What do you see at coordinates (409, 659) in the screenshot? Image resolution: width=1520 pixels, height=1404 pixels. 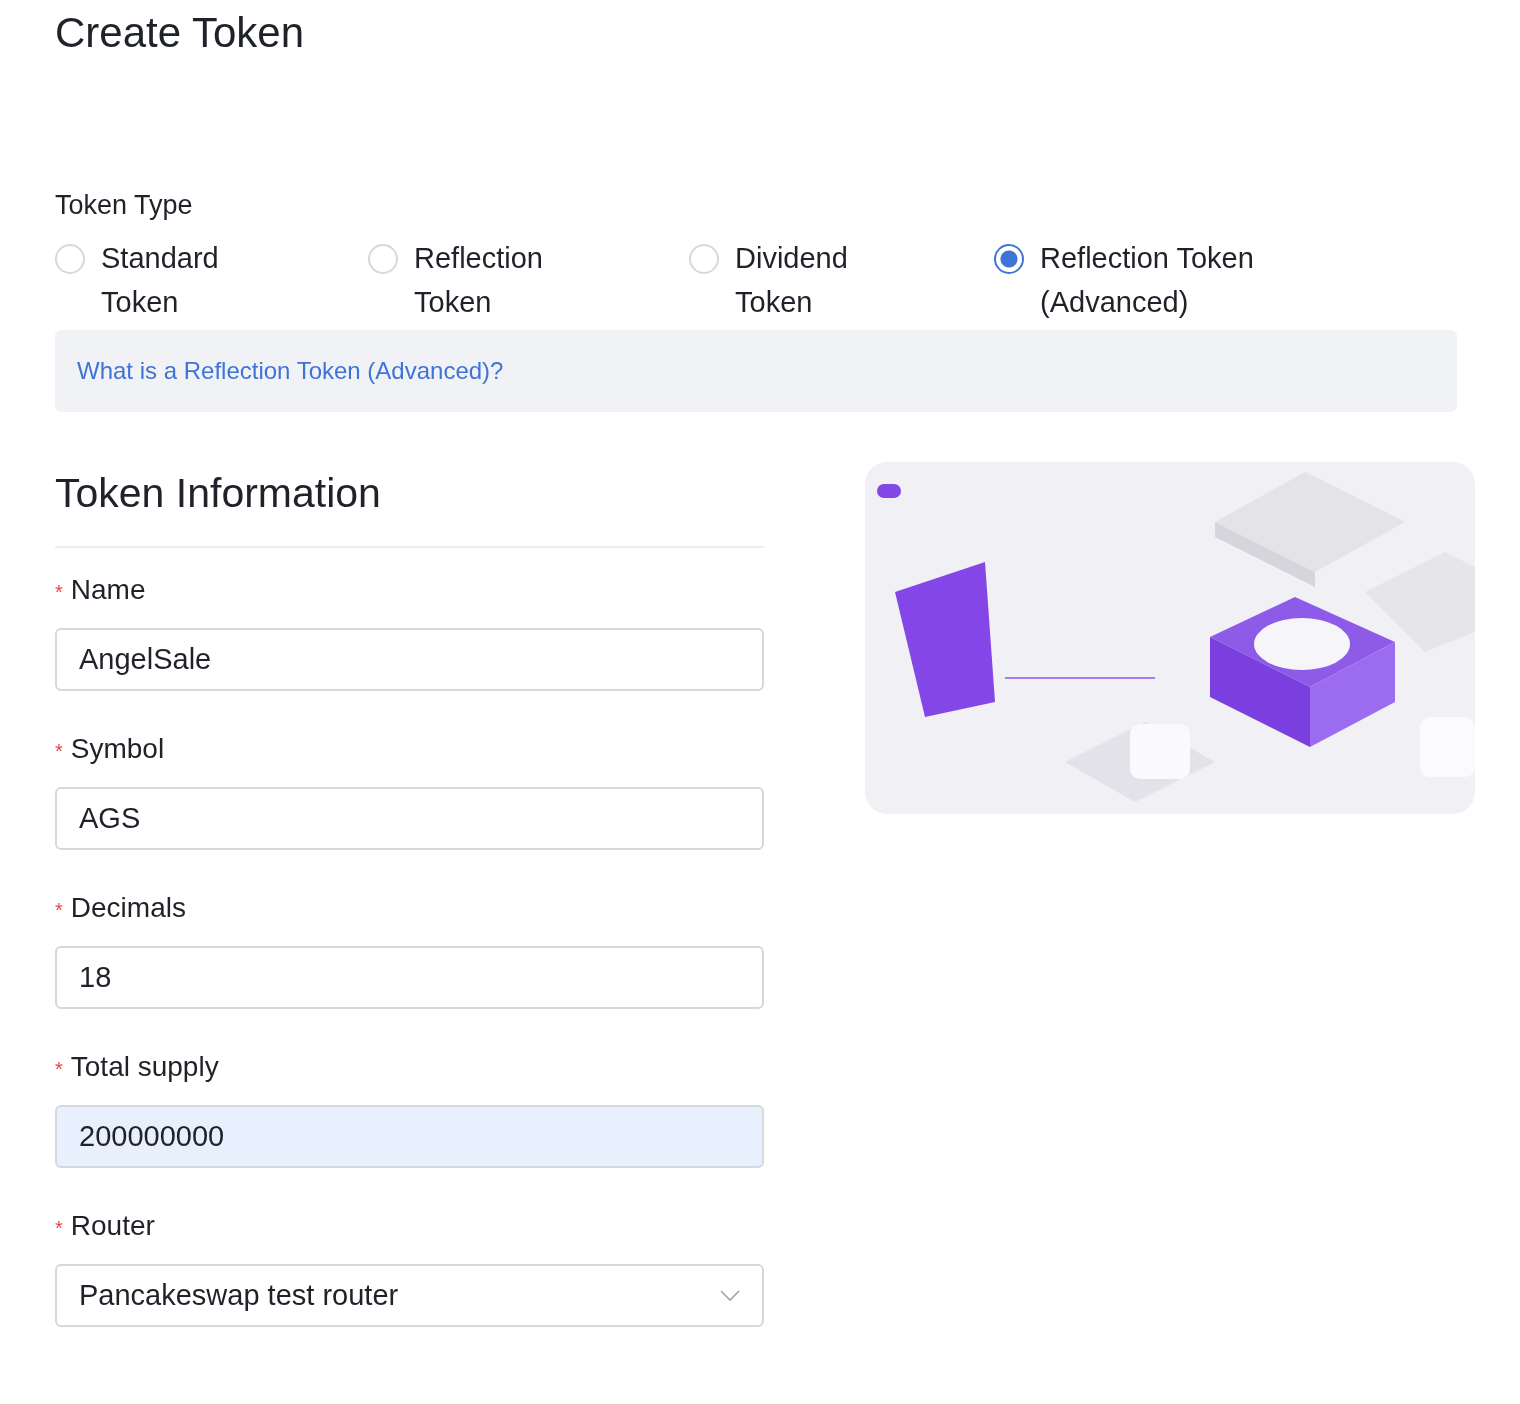 I see `input-field: AngelSale` at bounding box center [409, 659].